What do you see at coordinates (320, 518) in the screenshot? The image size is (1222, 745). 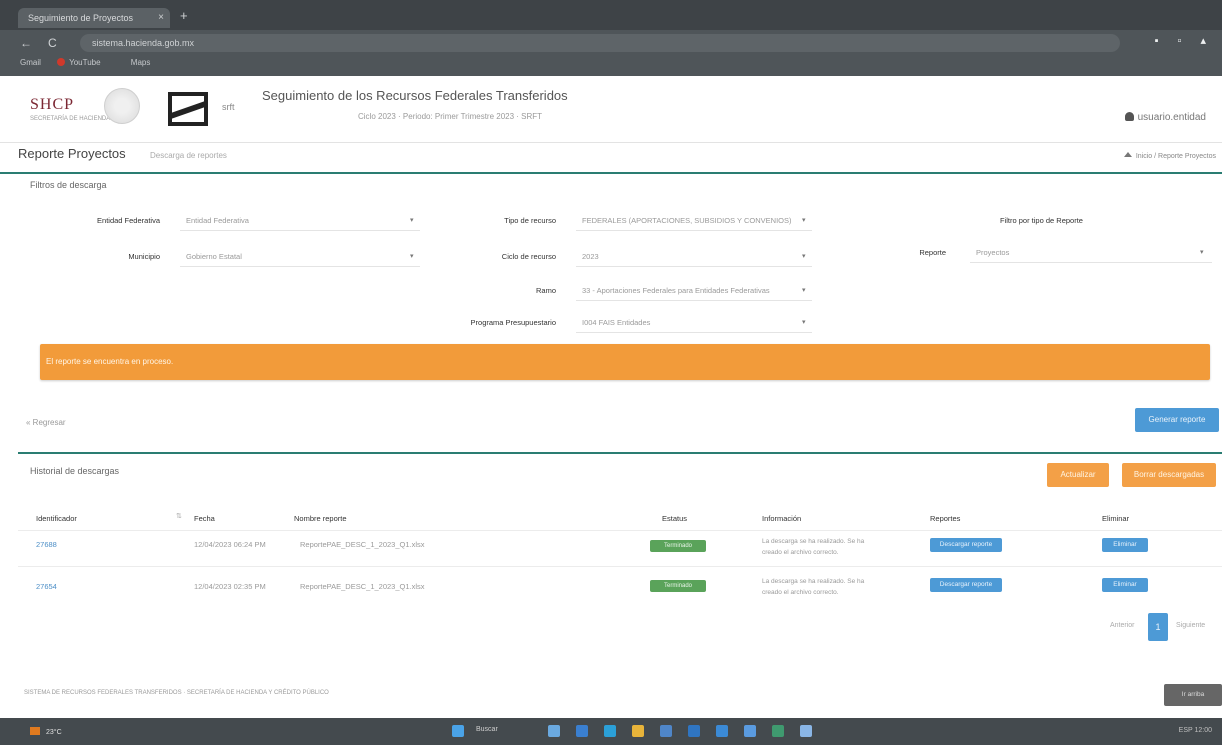 I see `column-header-nombre: Nombre reporte` at bounding box center [320, 518].